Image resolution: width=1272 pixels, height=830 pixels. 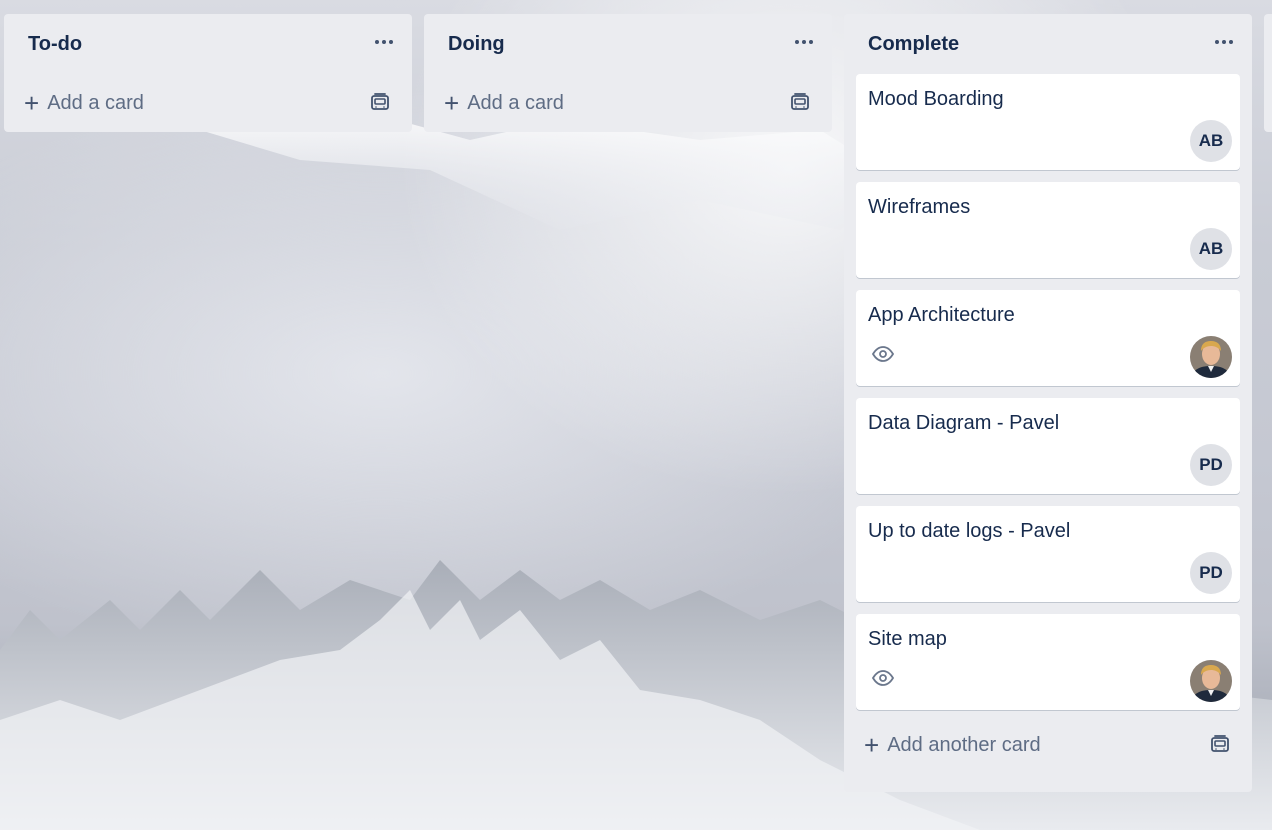 What do you see at coordinates (1268, 73) in the screenshot?
I see `next-list-partial` at bounding box center [1268, 73].